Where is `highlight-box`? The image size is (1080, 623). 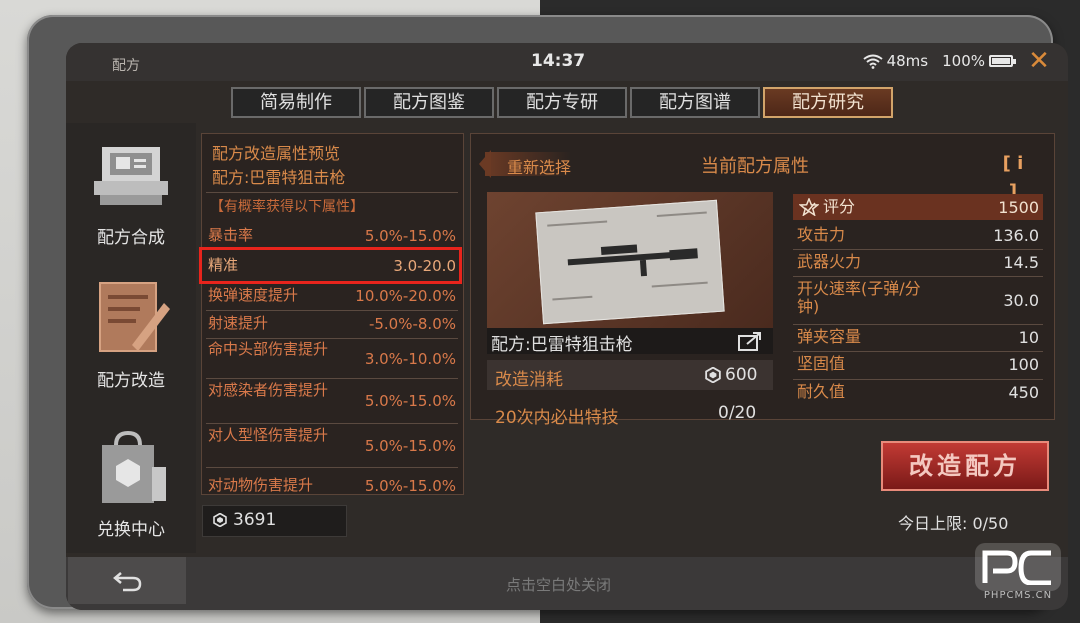 highlight-box is located at coordinates (330, 265).